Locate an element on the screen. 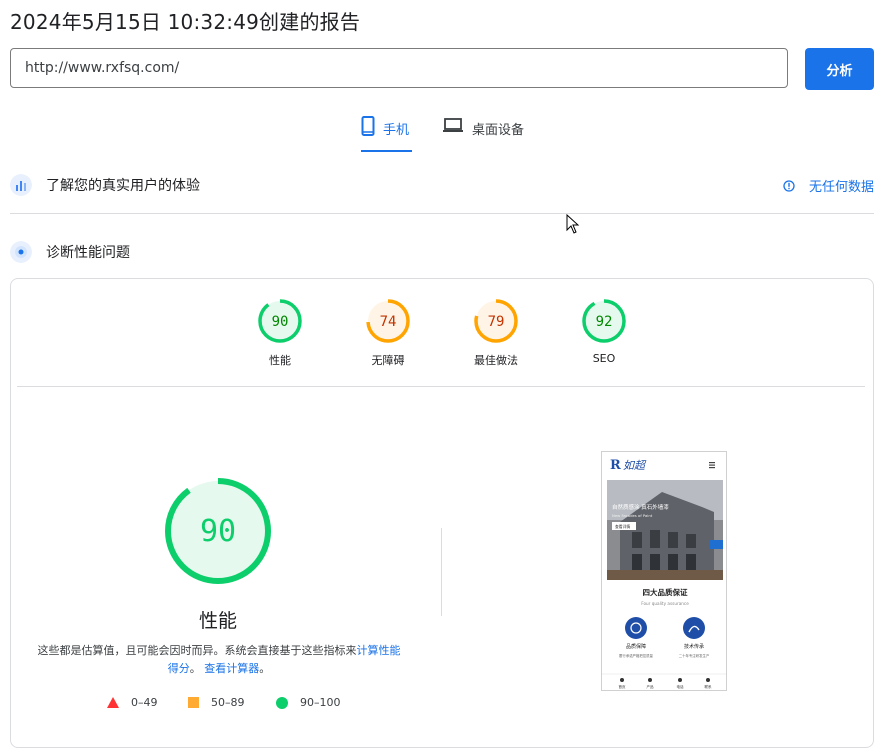  legend-average: 50–89 is located at coordinates (216, 702).